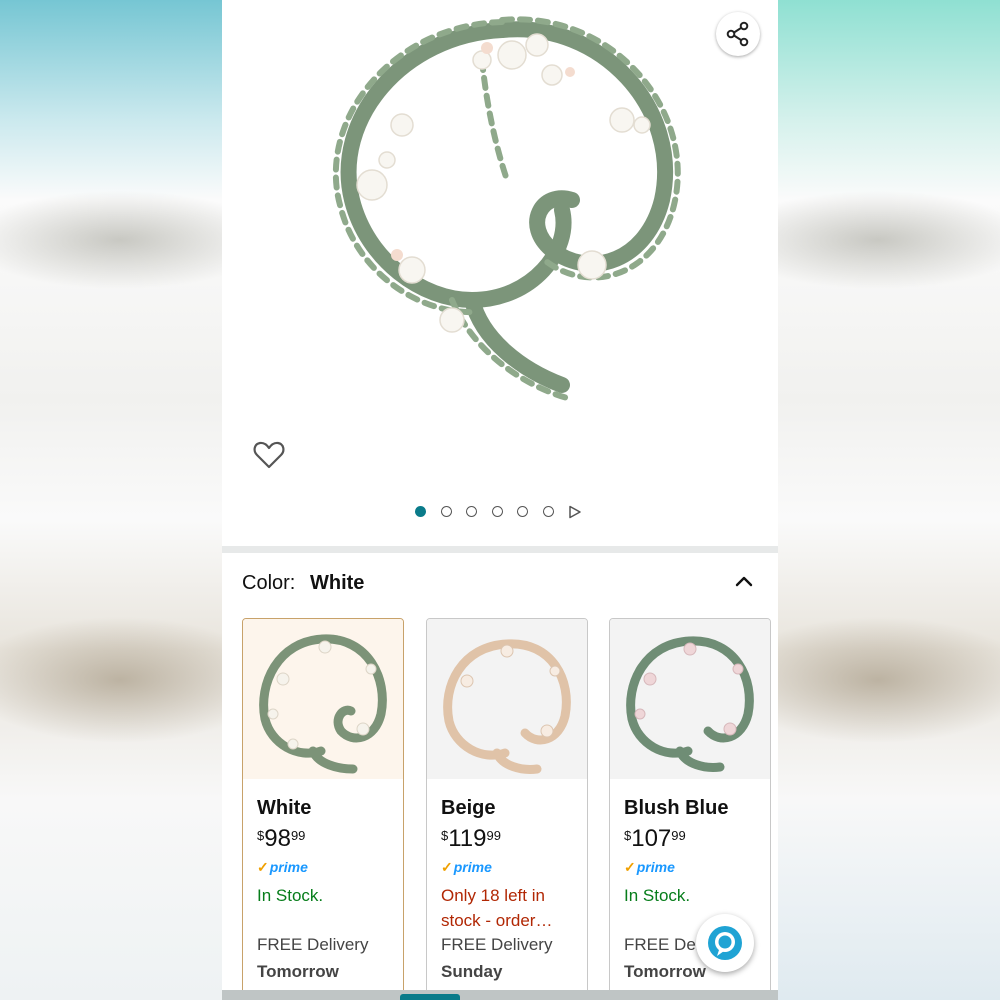  What do you see at coordinates (500, 549) in the screenshot?
I see `section-divider` at bounding box center [500, 549].